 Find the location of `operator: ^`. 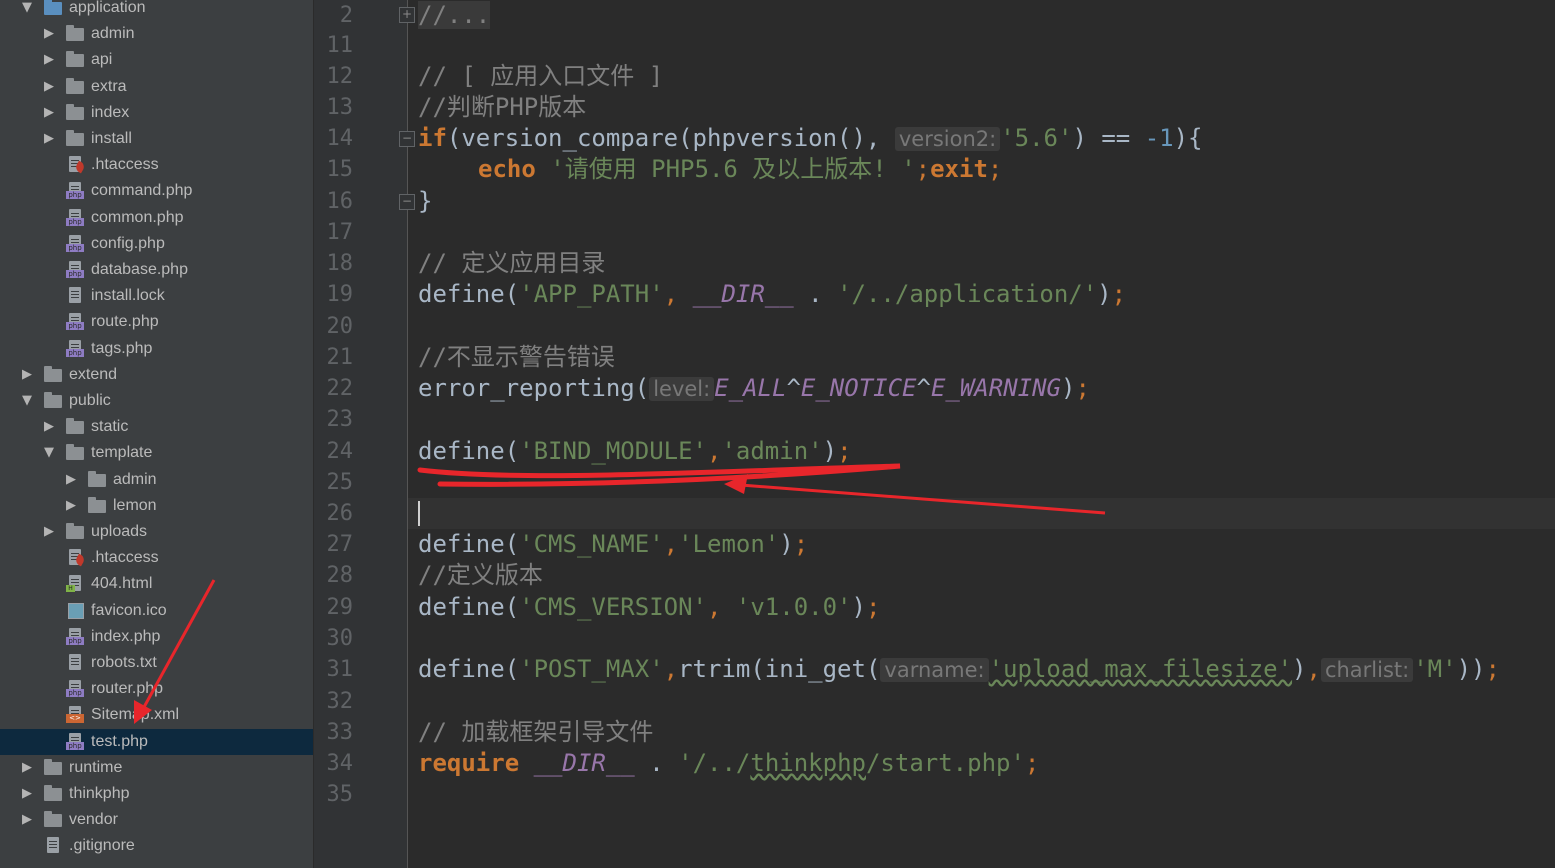

operator: ^ is located at coordinates (923, 388).